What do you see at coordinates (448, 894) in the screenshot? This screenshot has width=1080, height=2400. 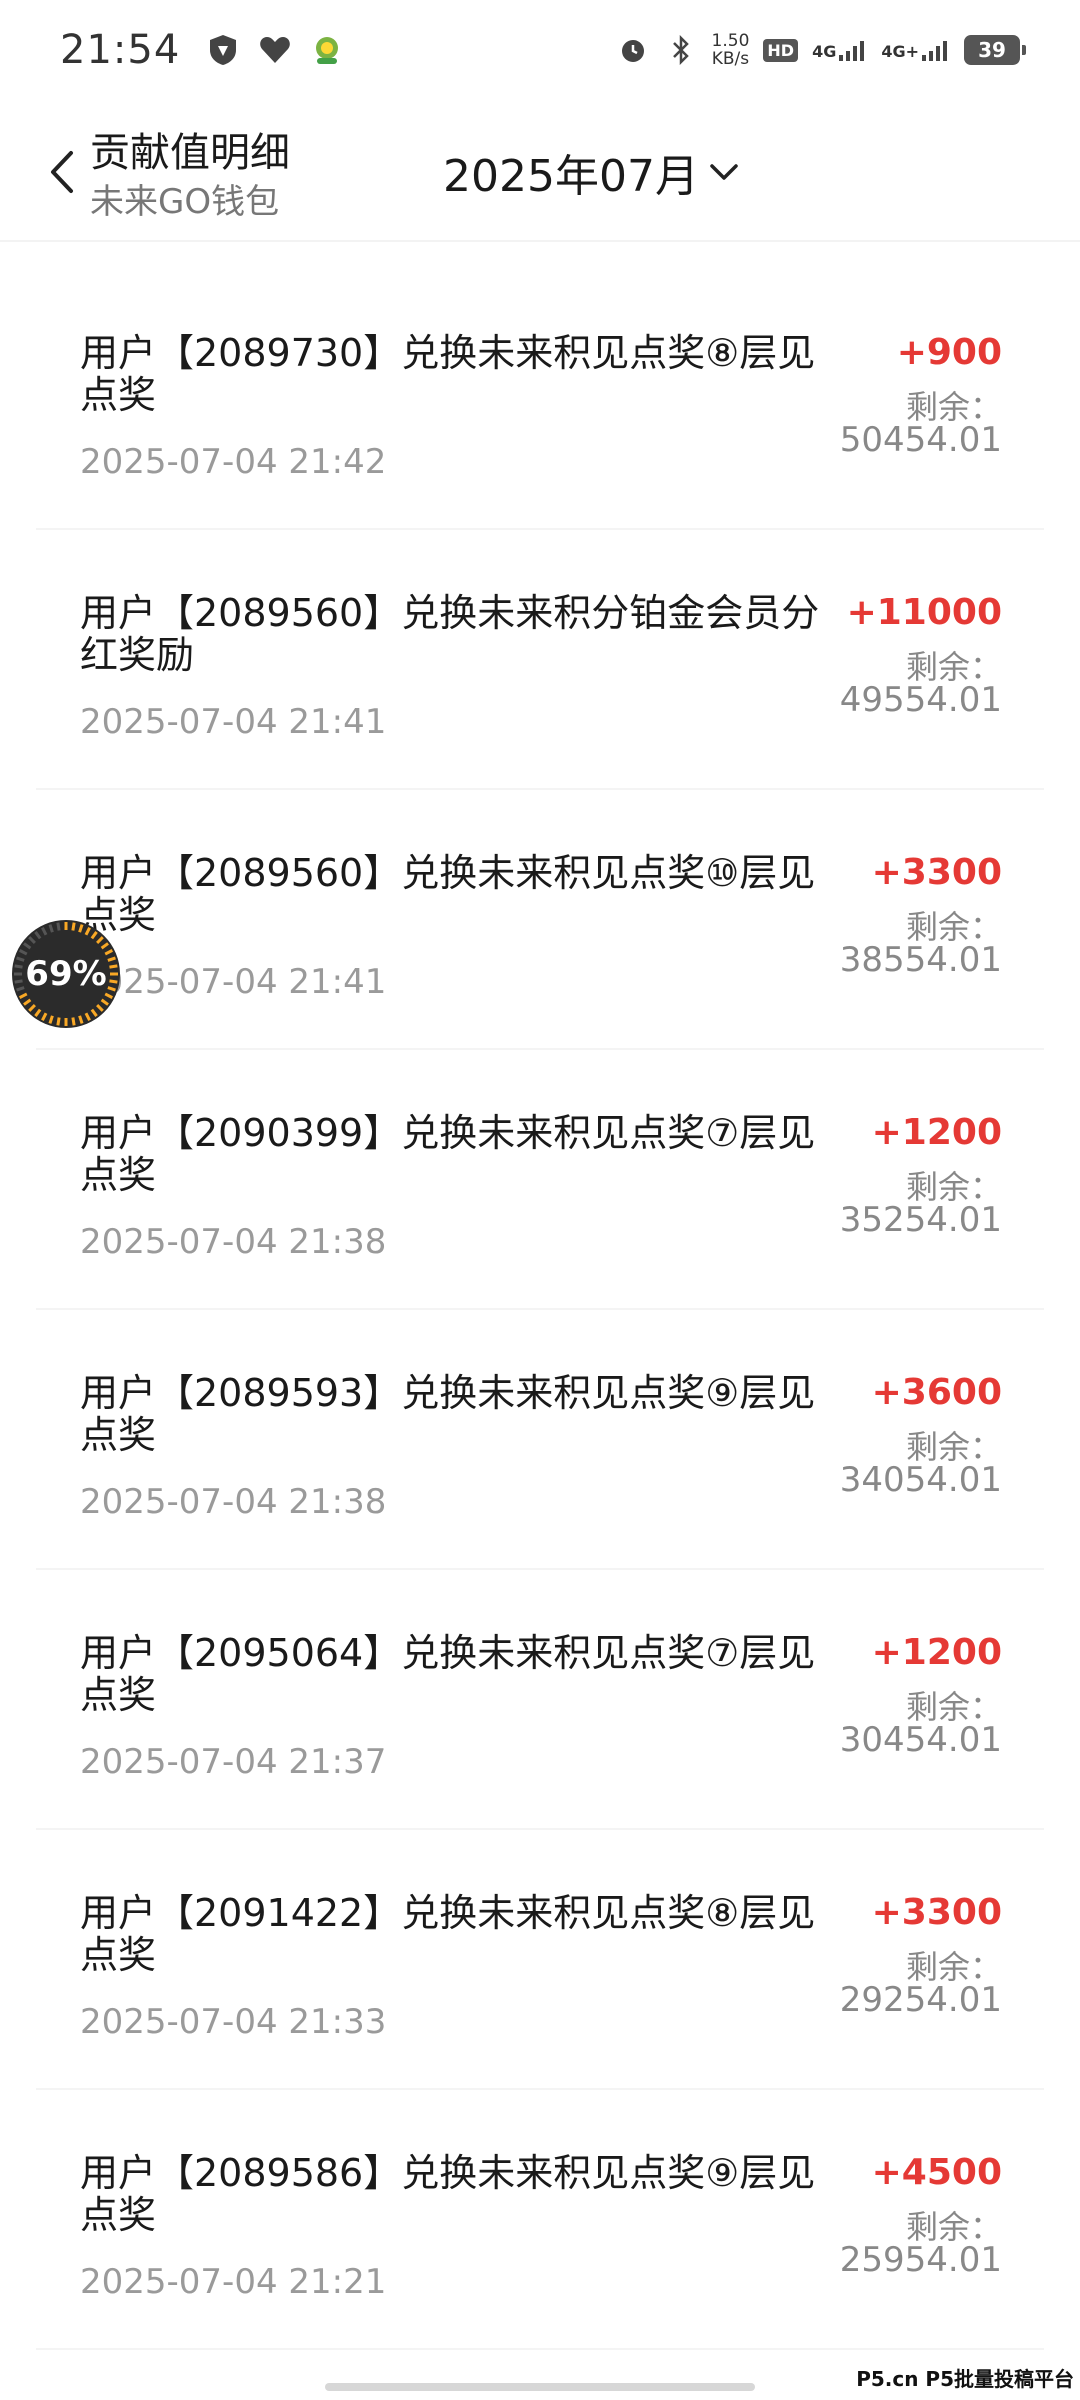 I see `transaction-description: 用户【2089560】兑换未来积见点奖⑩层见点奖` at bounding box center [448, 894].